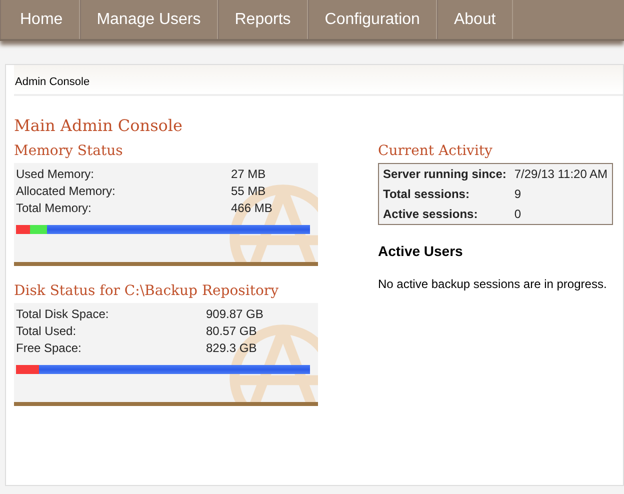  I want to click on nav-tab: Home, so click(40, 19).